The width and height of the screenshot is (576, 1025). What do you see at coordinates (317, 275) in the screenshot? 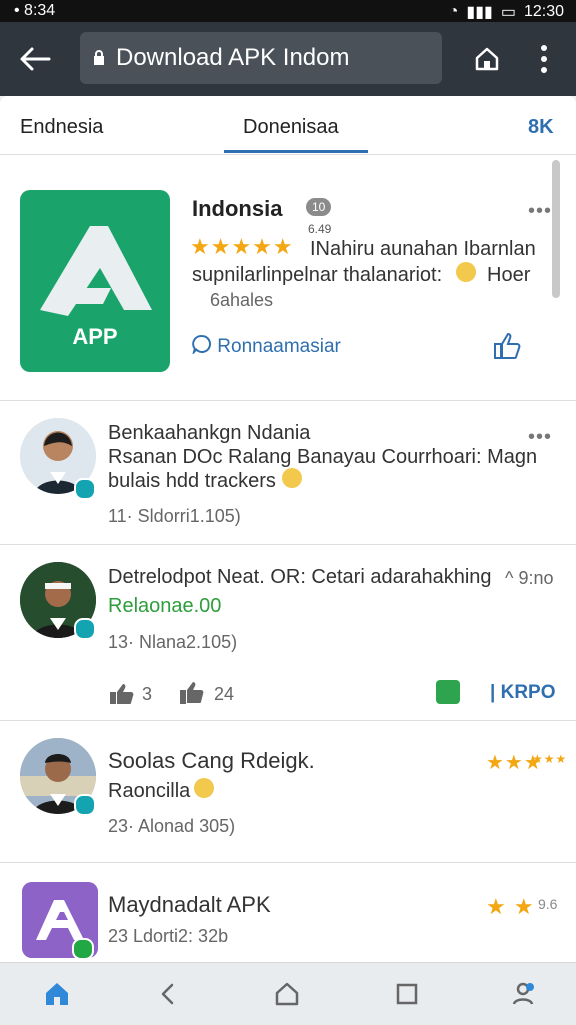
I see `app-desc-line2: supnilarlinpelnar thalanariot:` at bounding box center [317, 275].